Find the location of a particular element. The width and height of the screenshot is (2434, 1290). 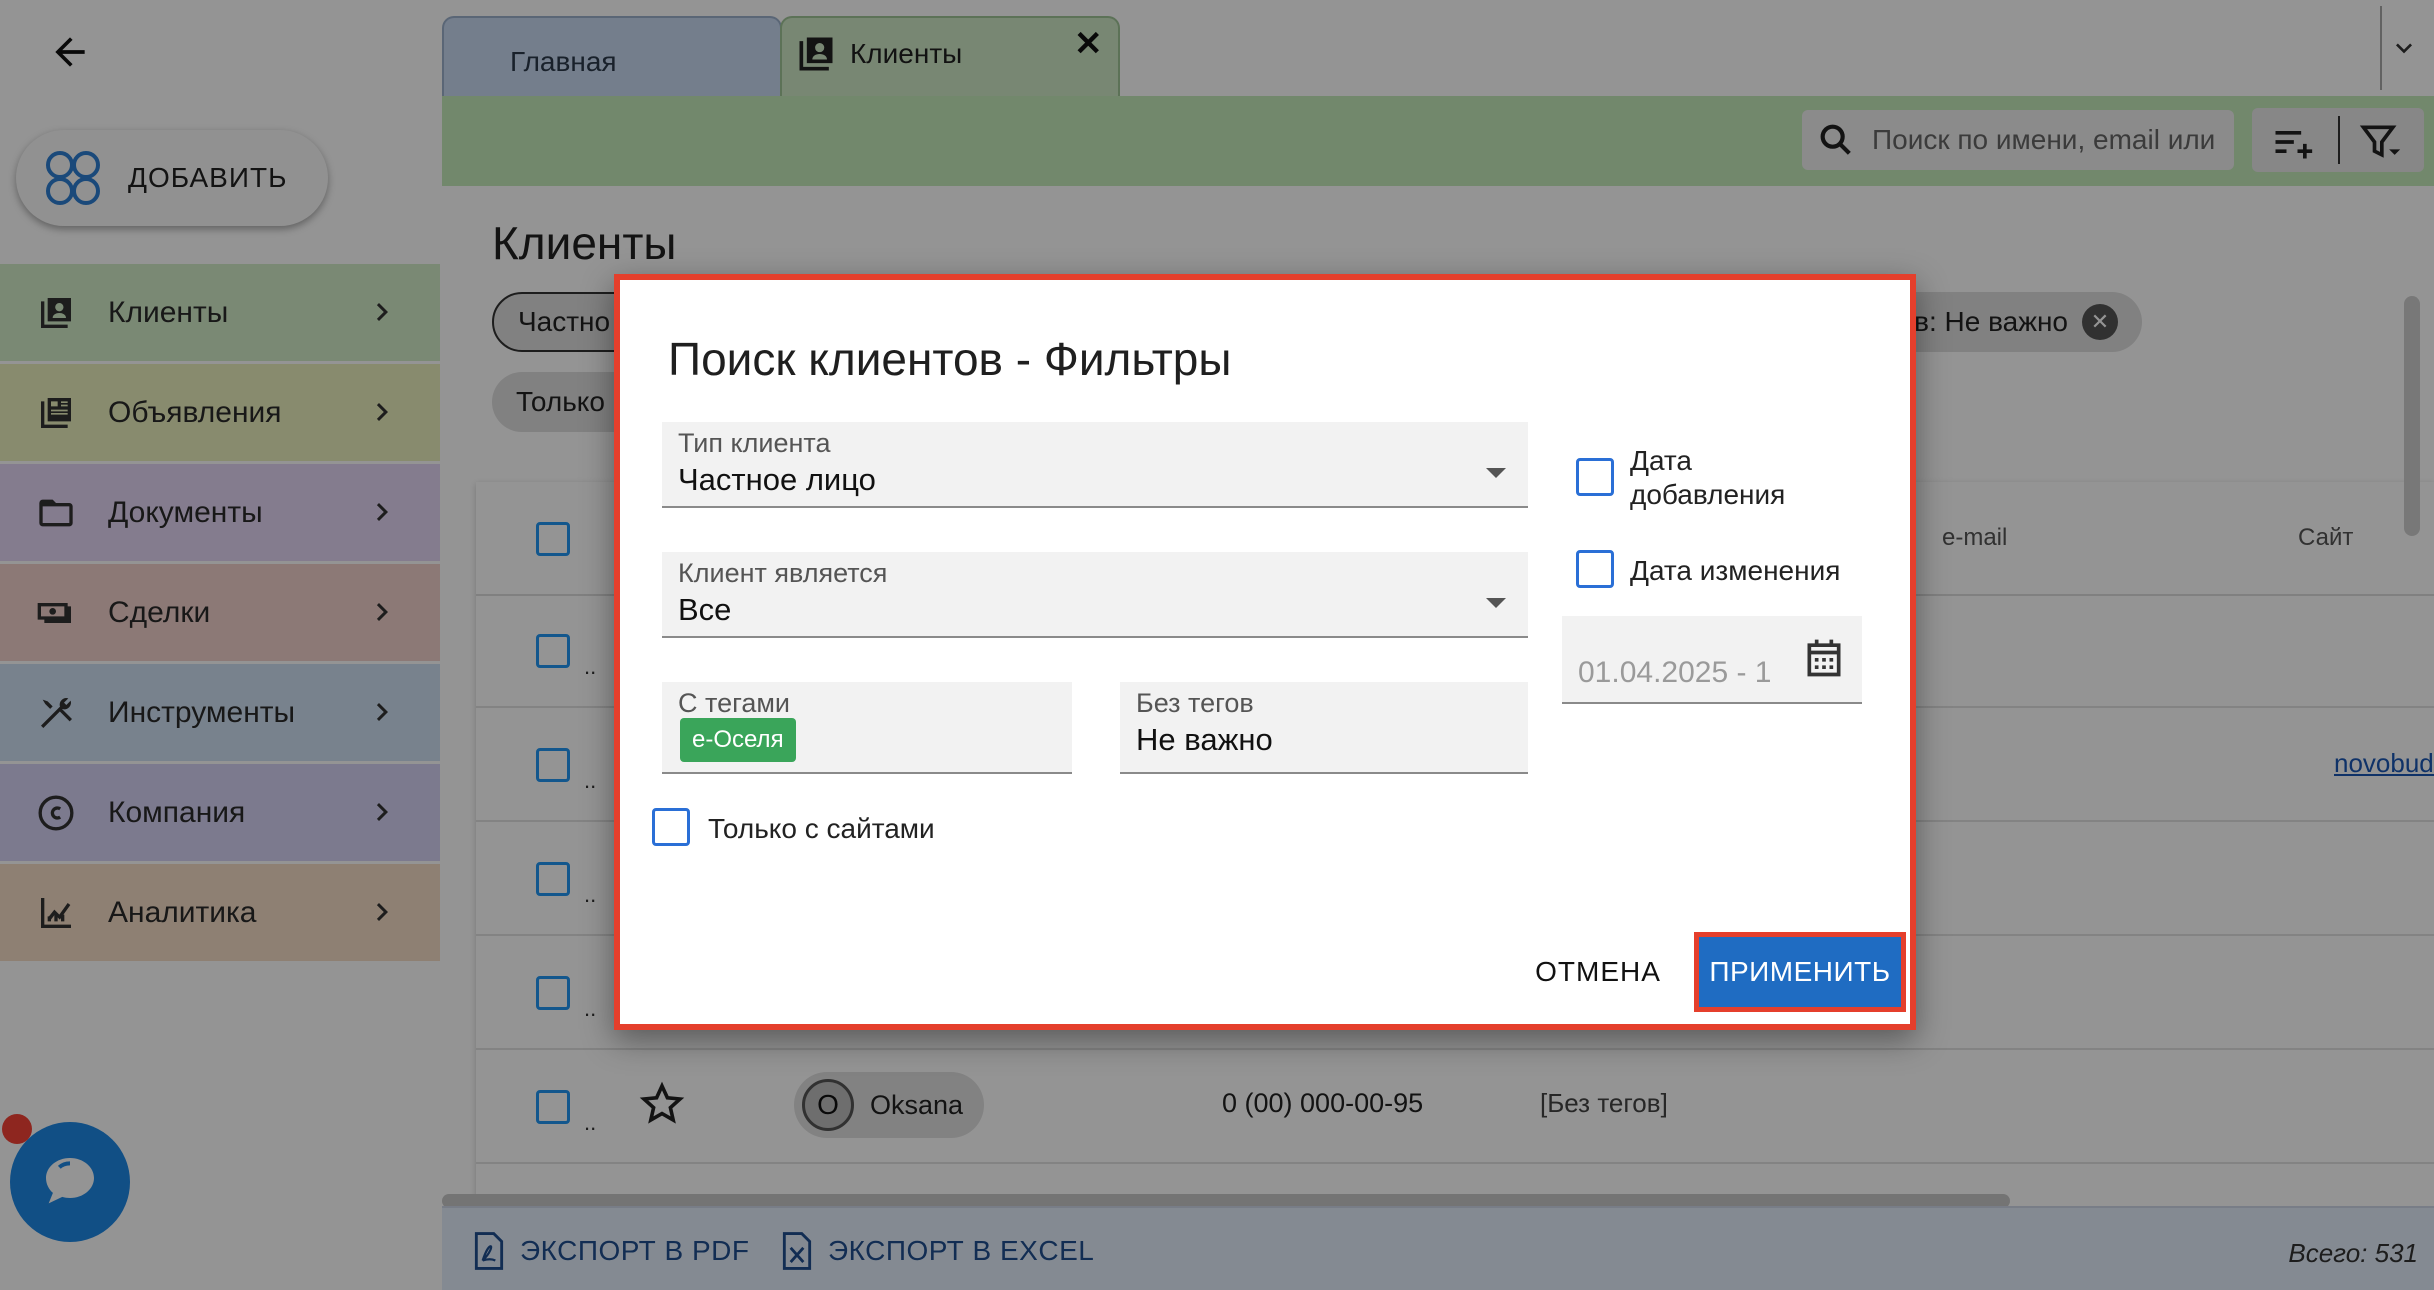

client-is-select: Клиент является Все is located at coordinates (1095, 595).